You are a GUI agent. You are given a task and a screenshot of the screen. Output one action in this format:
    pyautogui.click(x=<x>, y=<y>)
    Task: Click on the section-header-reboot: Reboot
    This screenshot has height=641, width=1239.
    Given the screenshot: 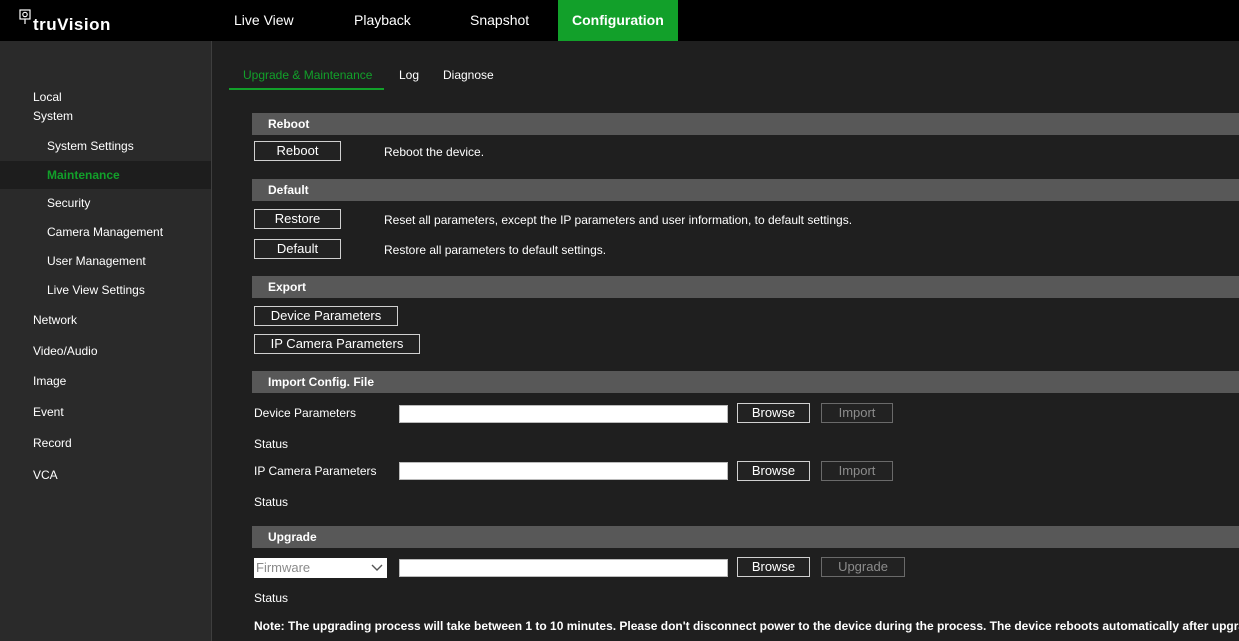 What is the action you would take?
    pyautogui.click(x=745, y=124)
    